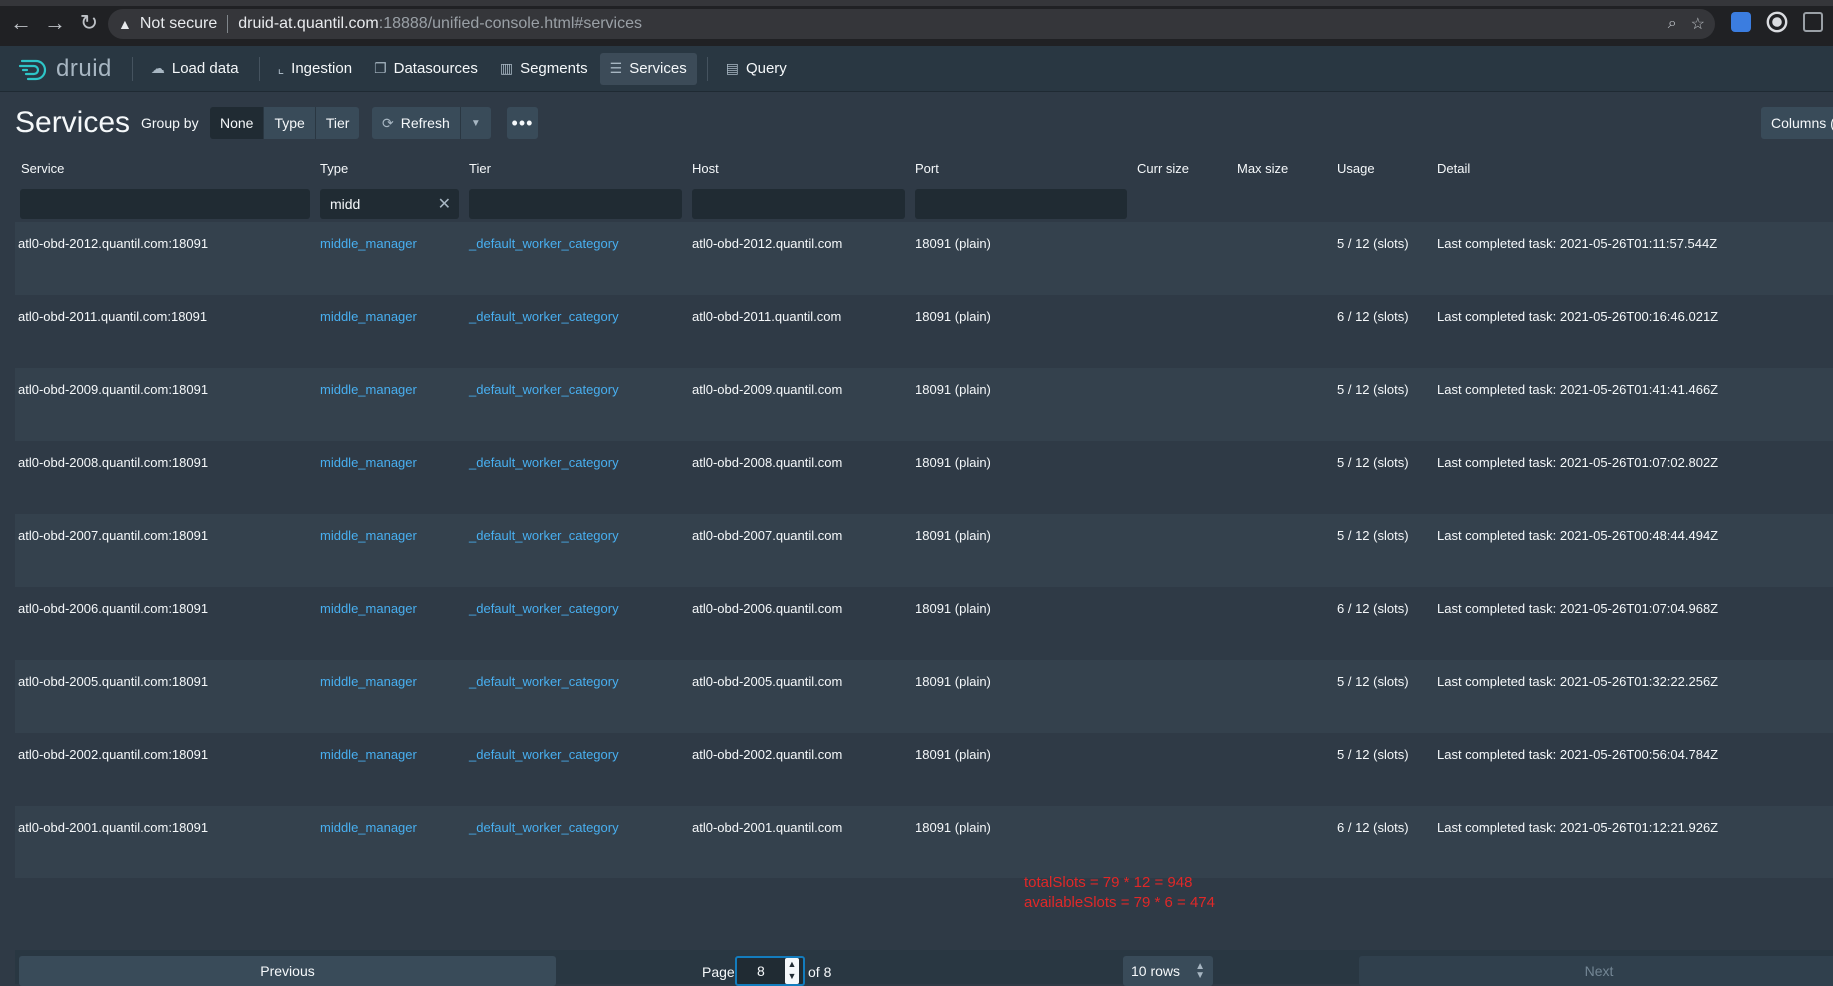 This screenshot has width=1833, height=986. Describe the element at coordinates (475, 123) in the screenshot. I see `refresh-options-button: ▼` at that location.